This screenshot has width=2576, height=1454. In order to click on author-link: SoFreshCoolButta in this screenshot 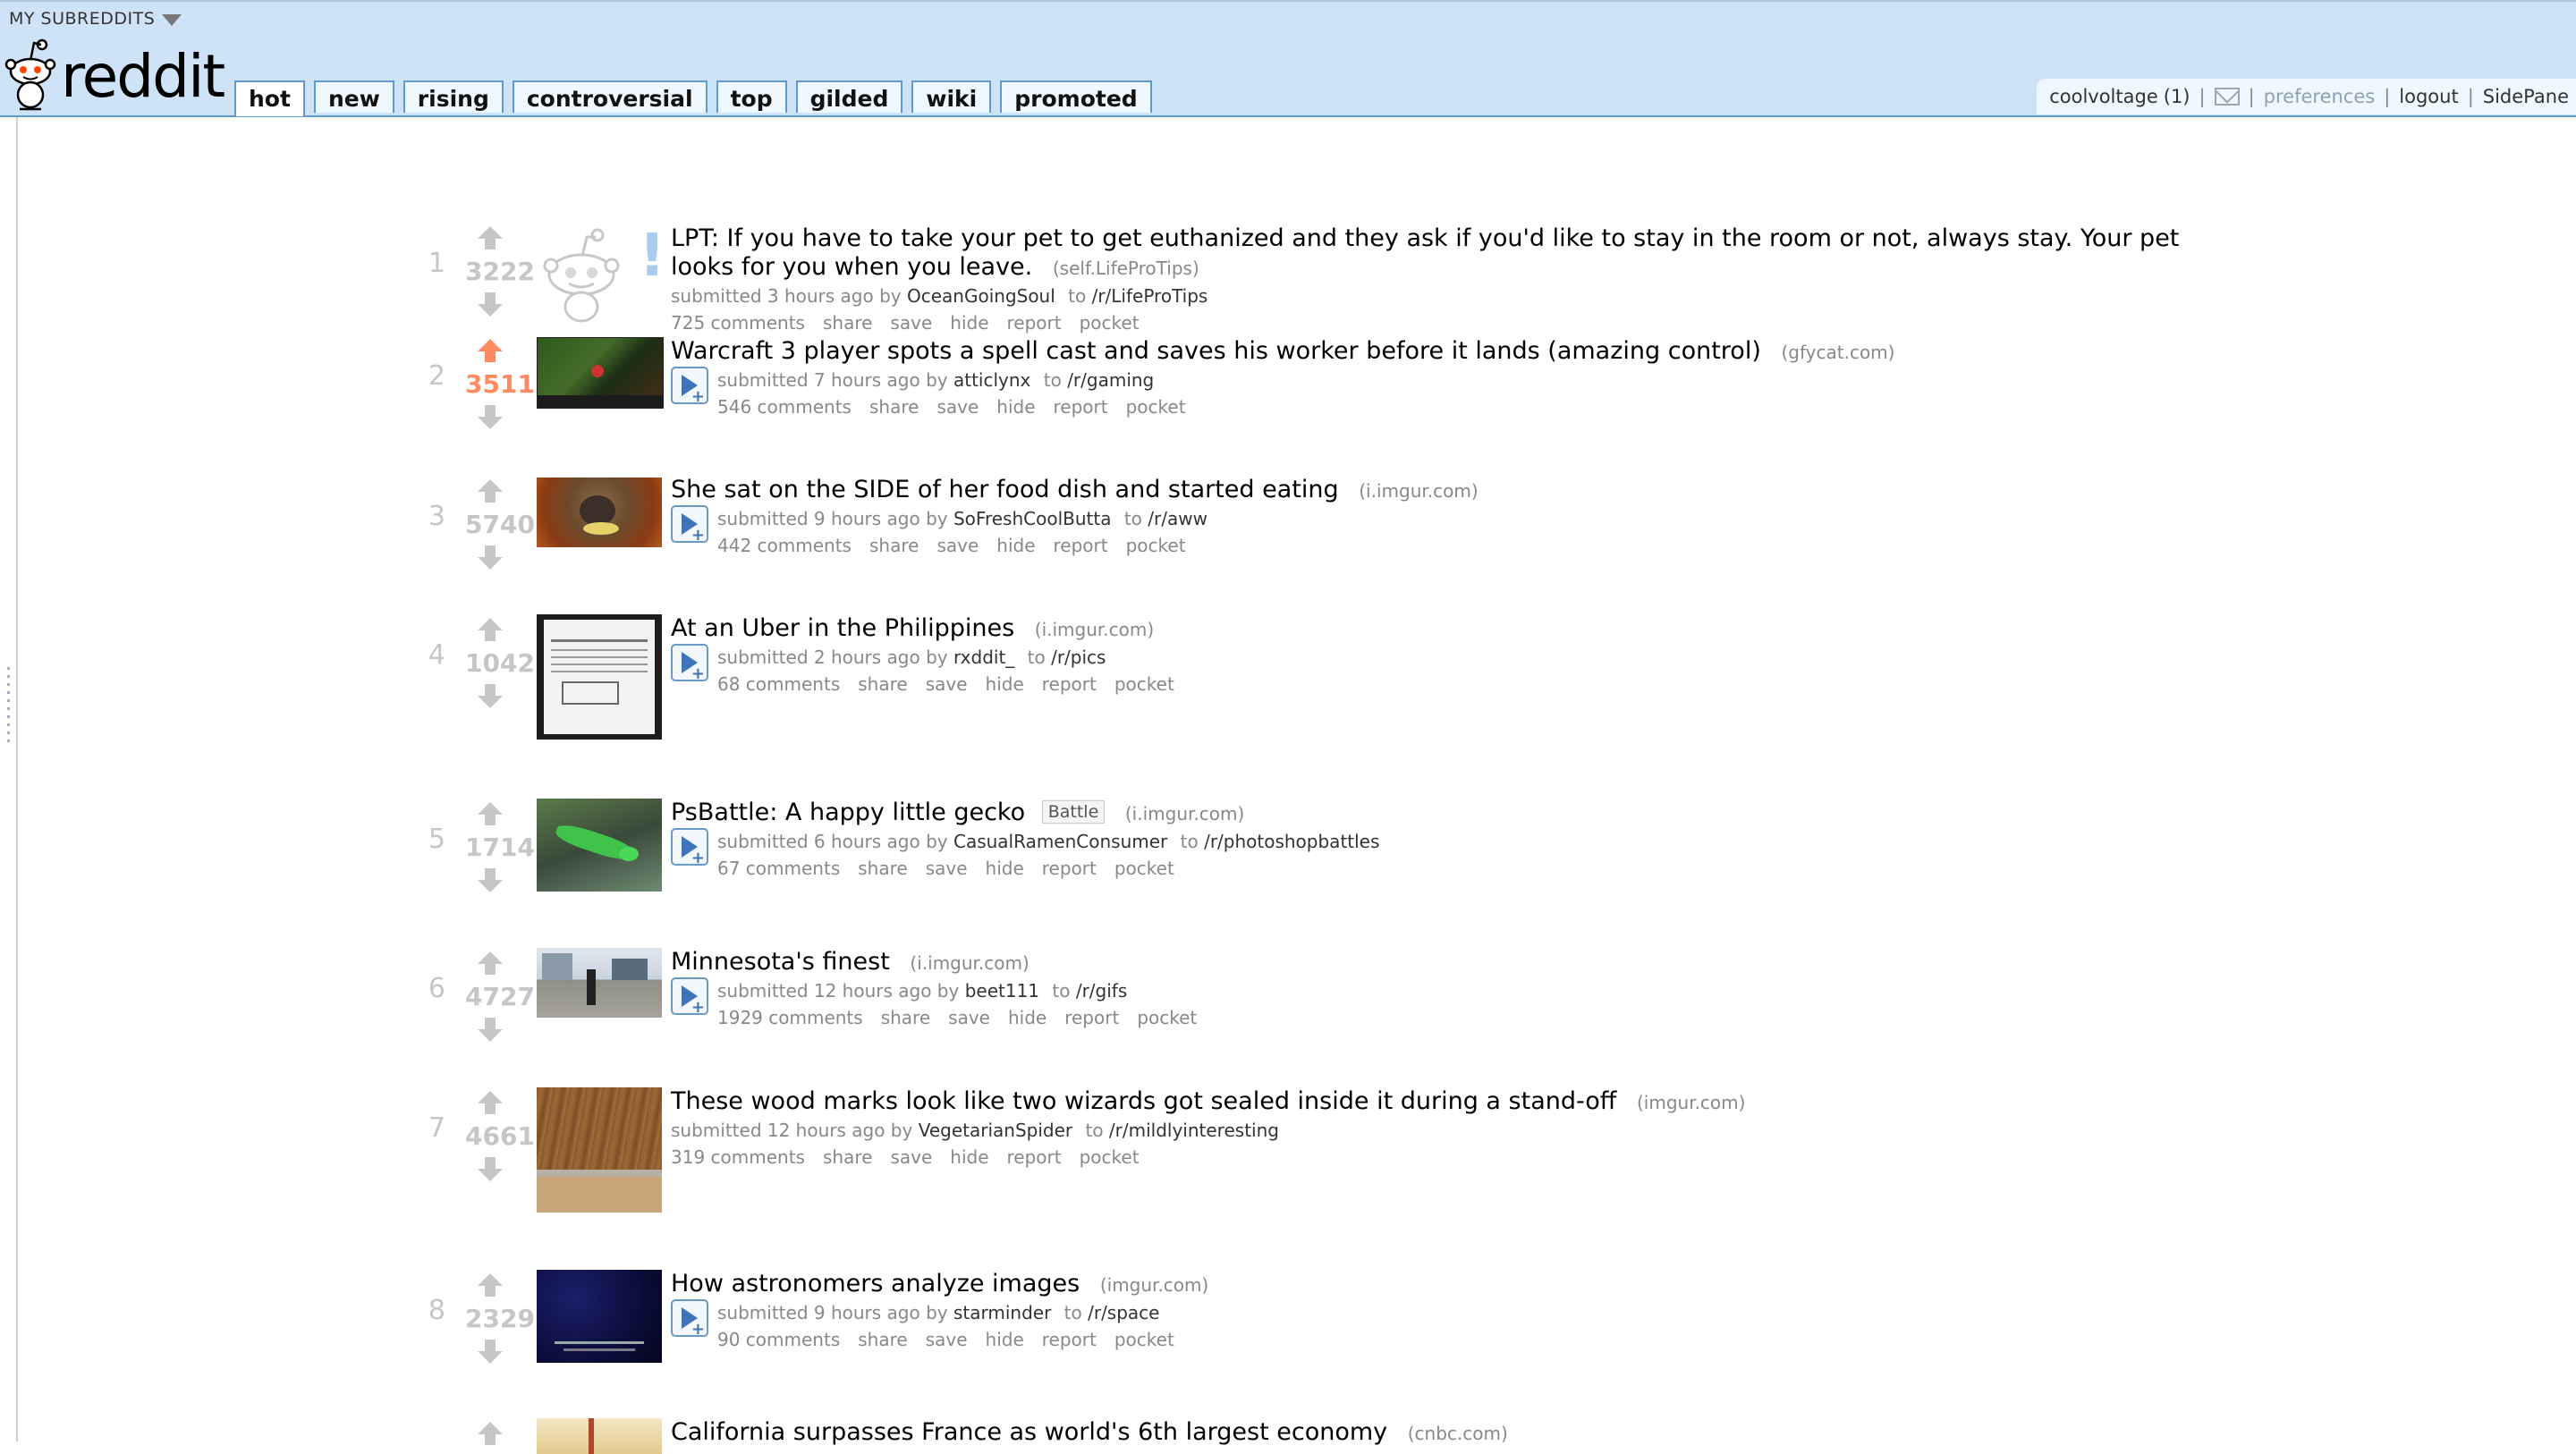, I will do `click(1032, 518)`.